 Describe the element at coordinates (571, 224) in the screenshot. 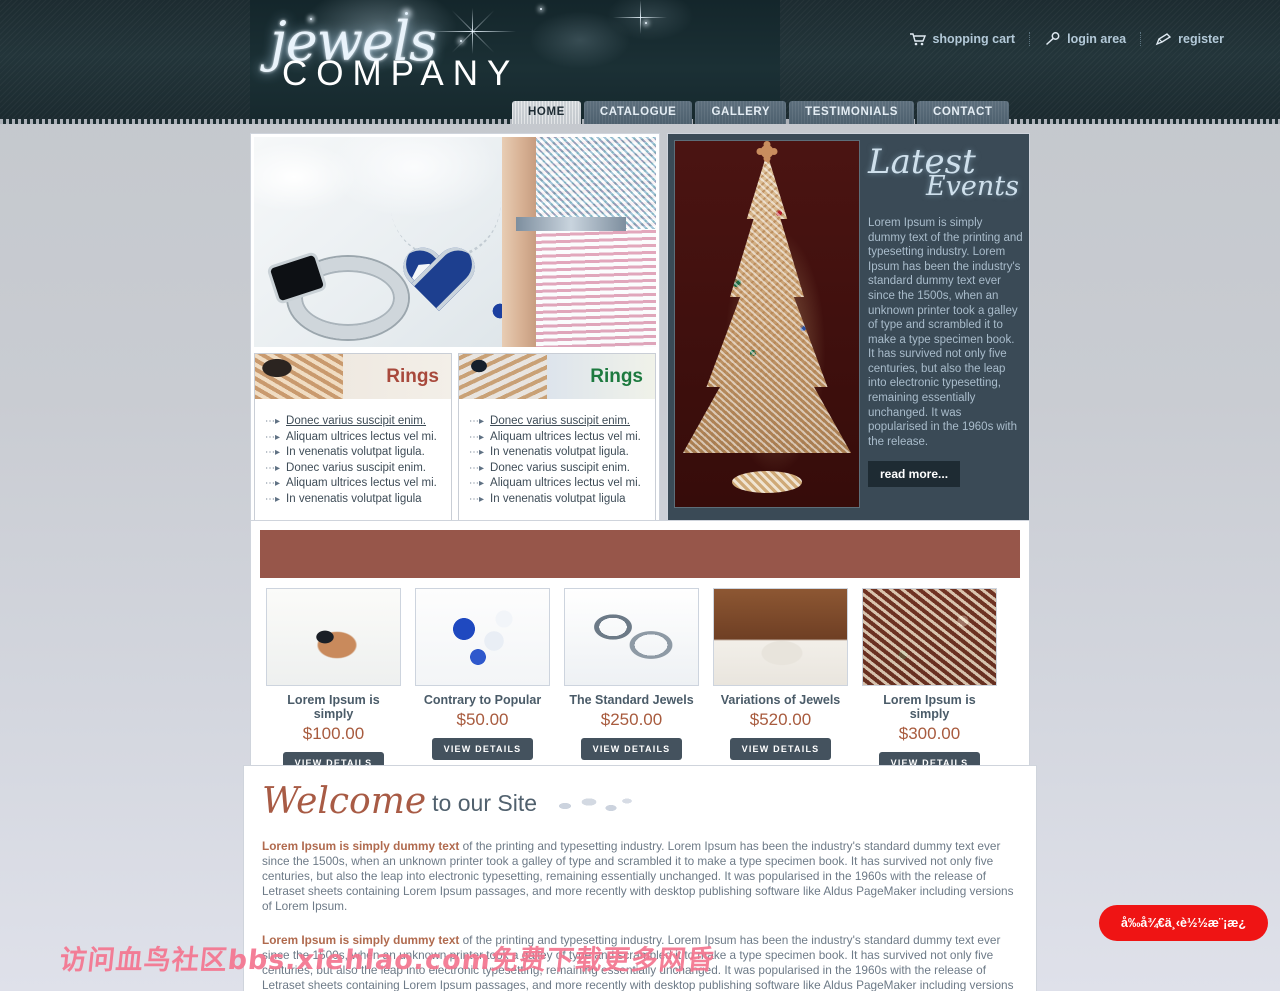

I see `dress-sash` at that location.